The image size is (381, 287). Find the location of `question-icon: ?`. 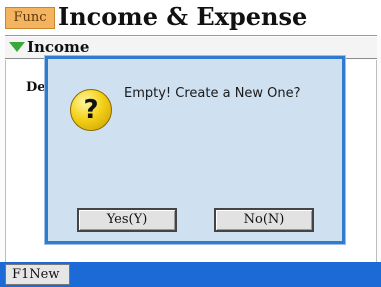

question-icon: ? is located at coordinates (91, 110).